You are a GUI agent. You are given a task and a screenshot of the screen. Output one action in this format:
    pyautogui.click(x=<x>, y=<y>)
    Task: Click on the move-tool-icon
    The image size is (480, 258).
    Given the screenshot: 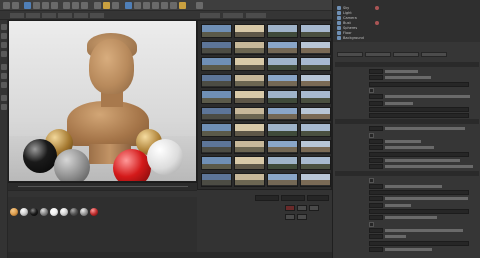 What is the action you would take?
    pyautogui.click(x=36, y=5)
    